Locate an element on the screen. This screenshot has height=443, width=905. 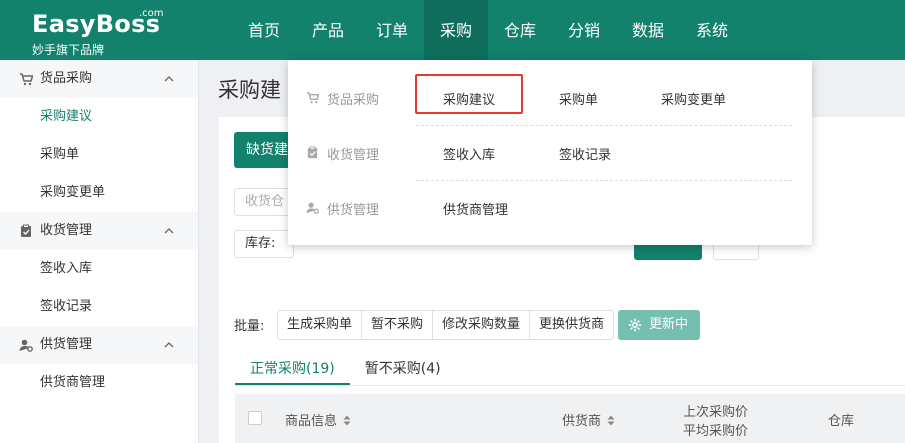
dropdown-link-receive-stock: 签收入库 is located at coordinates (469, 153).